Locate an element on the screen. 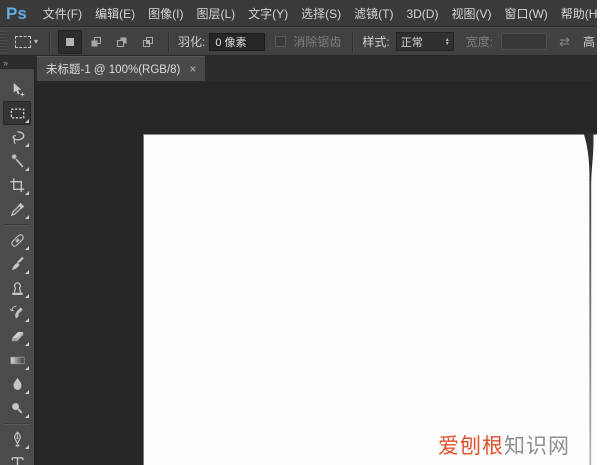  antialias-checkbox is located at coordinates (281, 41).